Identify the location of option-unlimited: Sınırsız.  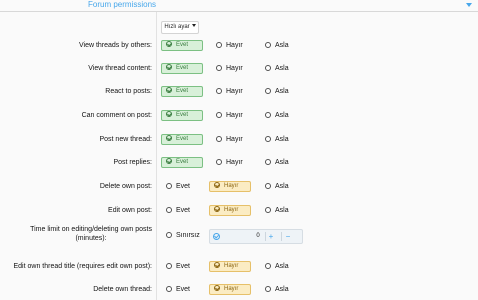
(183, 236).